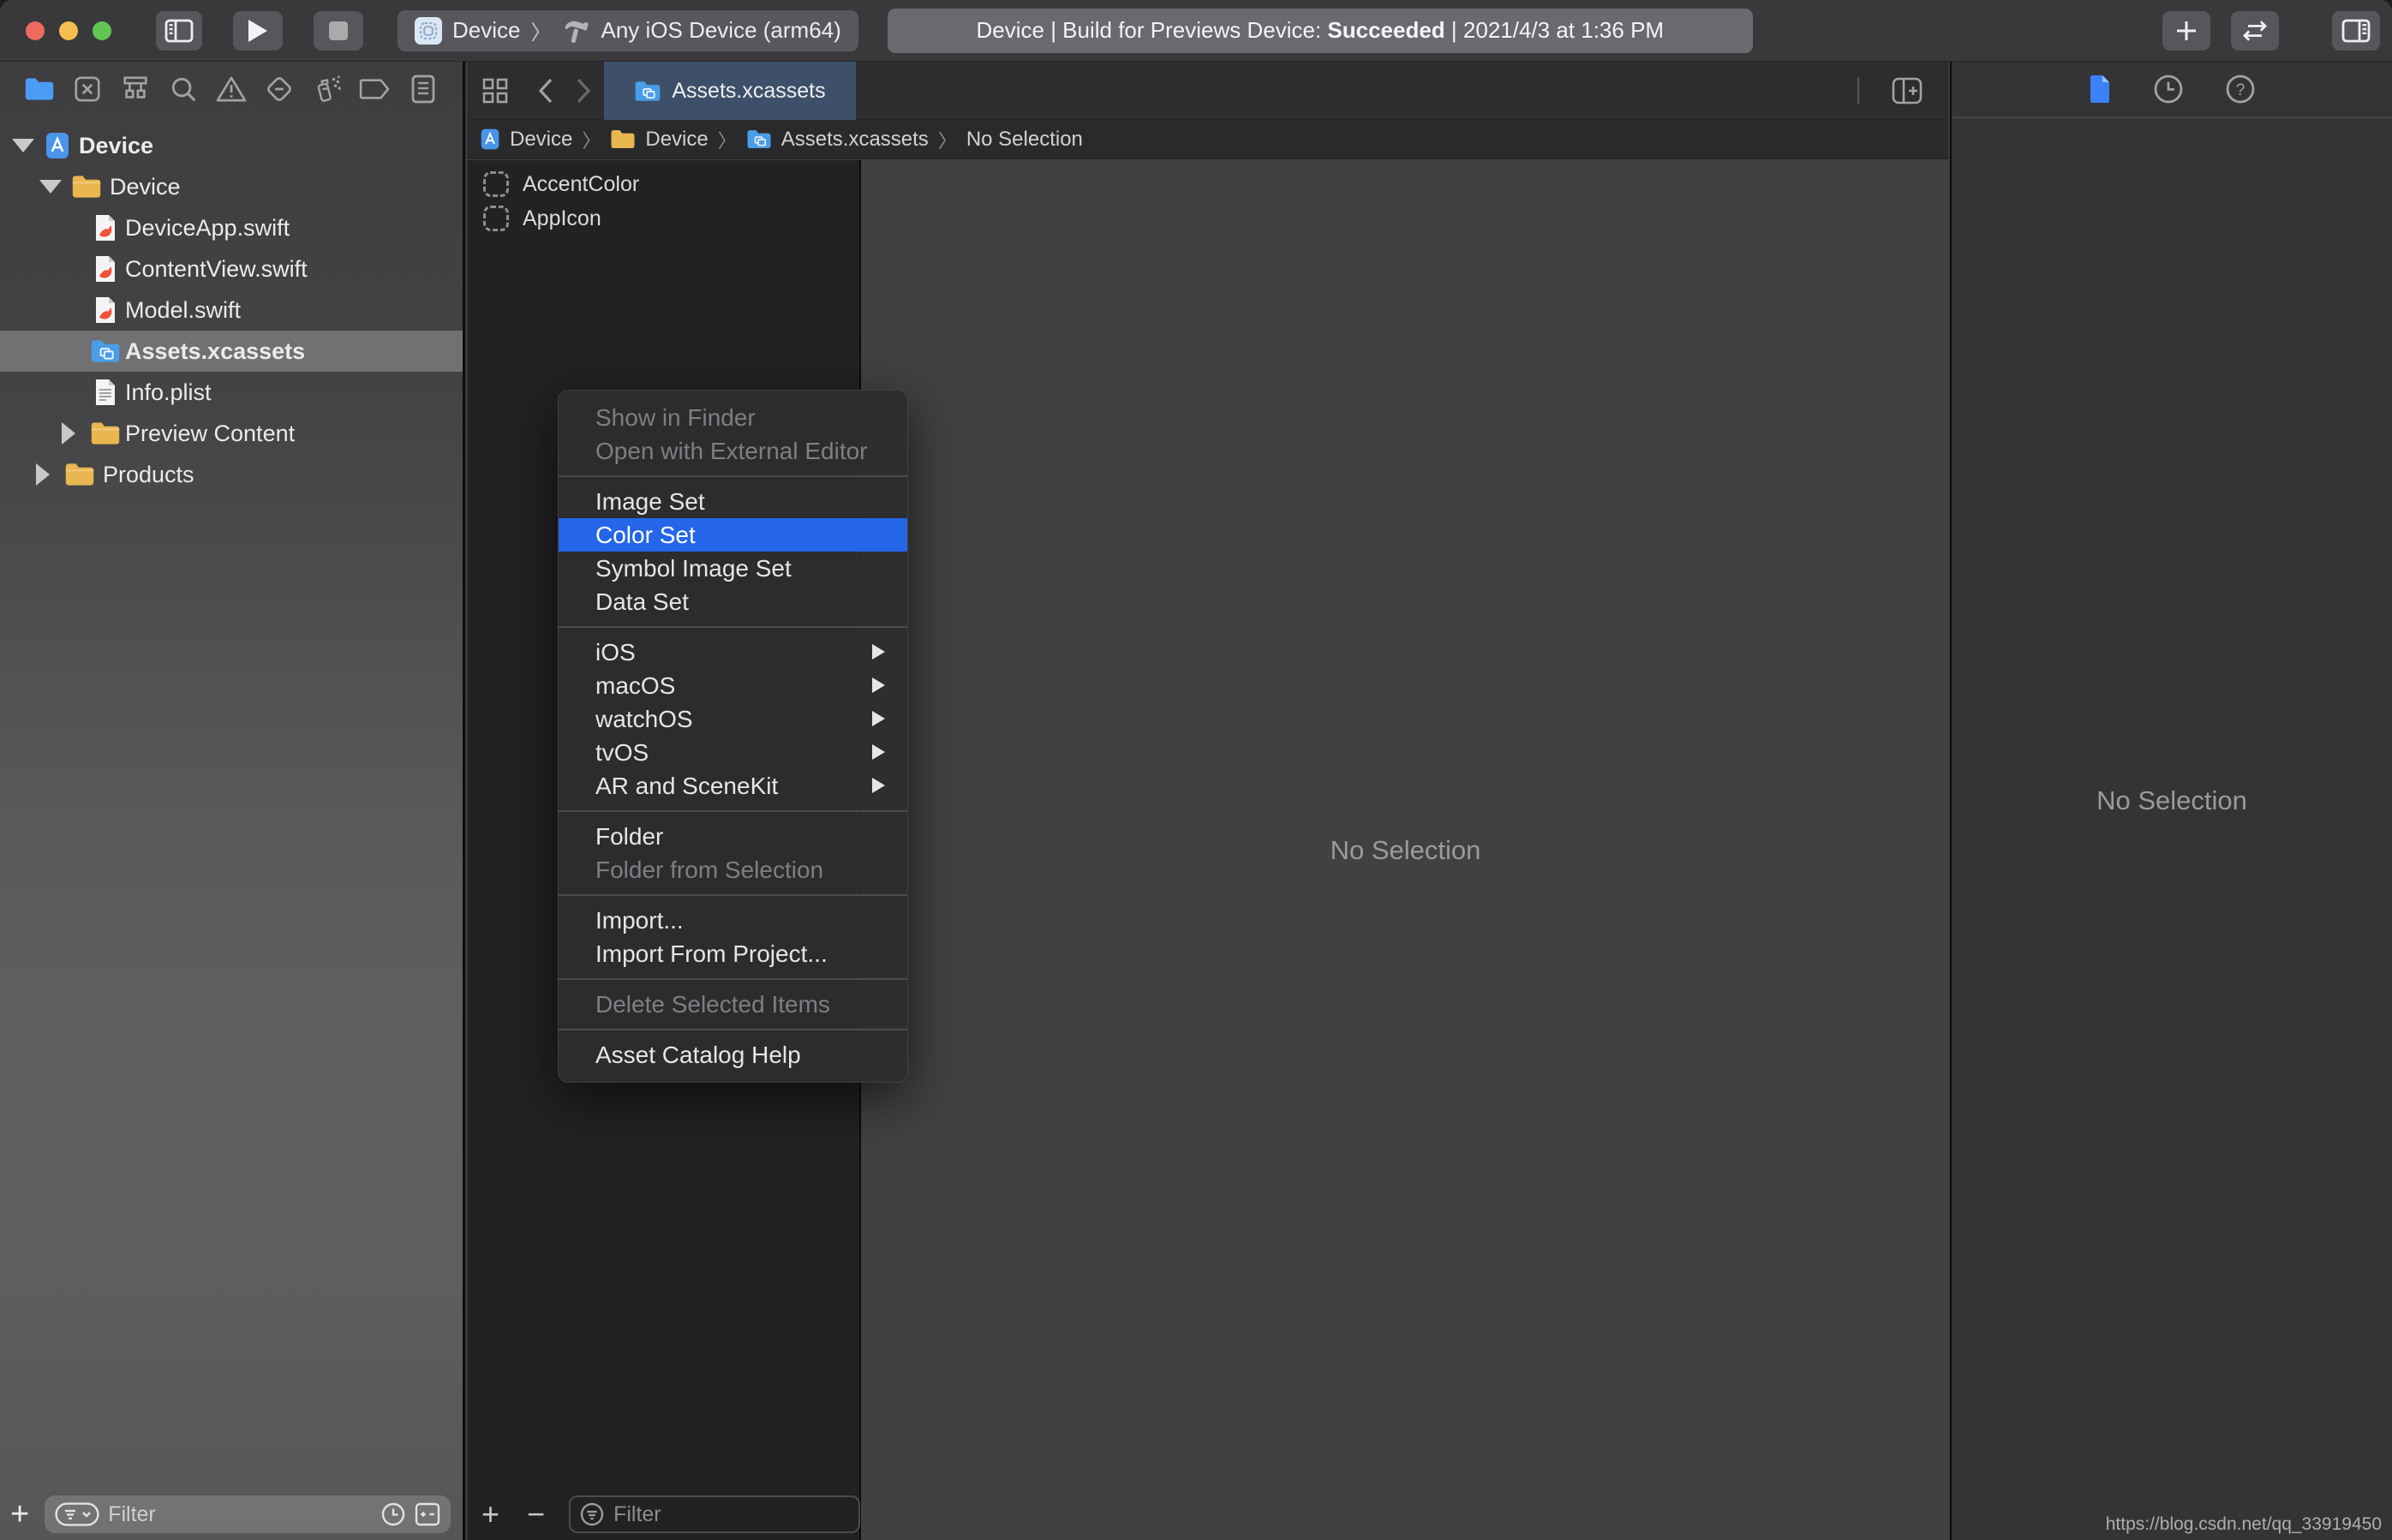 The height and width of the screenshot is (1540, 2392). I want to click on navigator-toggle-icon, so click(179, 31).